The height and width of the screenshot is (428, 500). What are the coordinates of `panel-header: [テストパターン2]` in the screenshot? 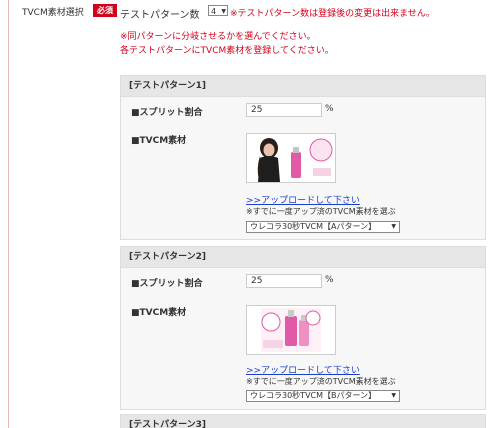 It's located at (303, 257).